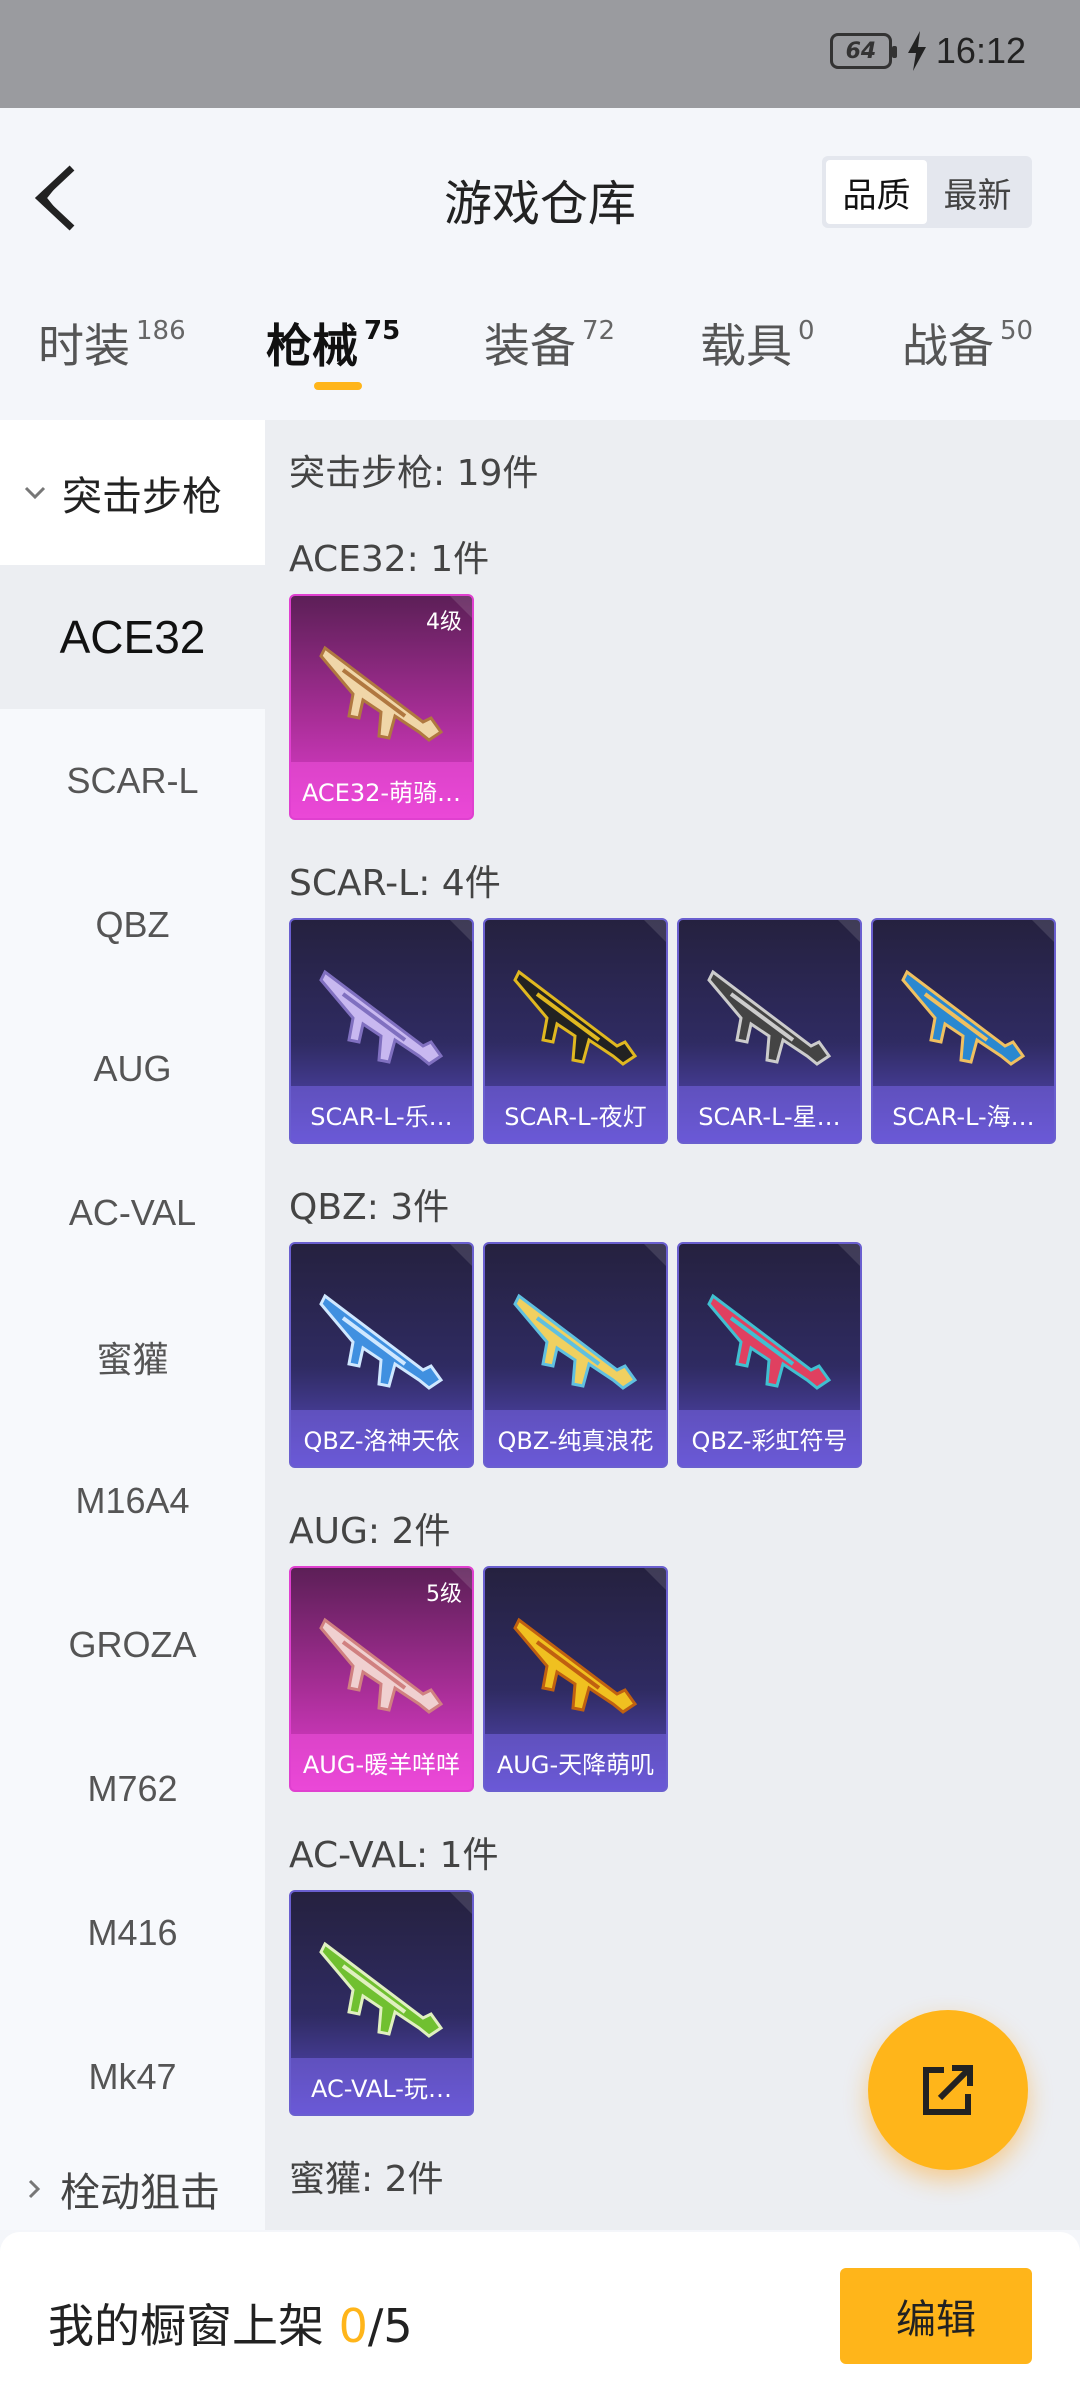  Describe the element at coordinates (366, 2179) in the screenshot. I see `group-label: 蜜獾: 2件` at that location.